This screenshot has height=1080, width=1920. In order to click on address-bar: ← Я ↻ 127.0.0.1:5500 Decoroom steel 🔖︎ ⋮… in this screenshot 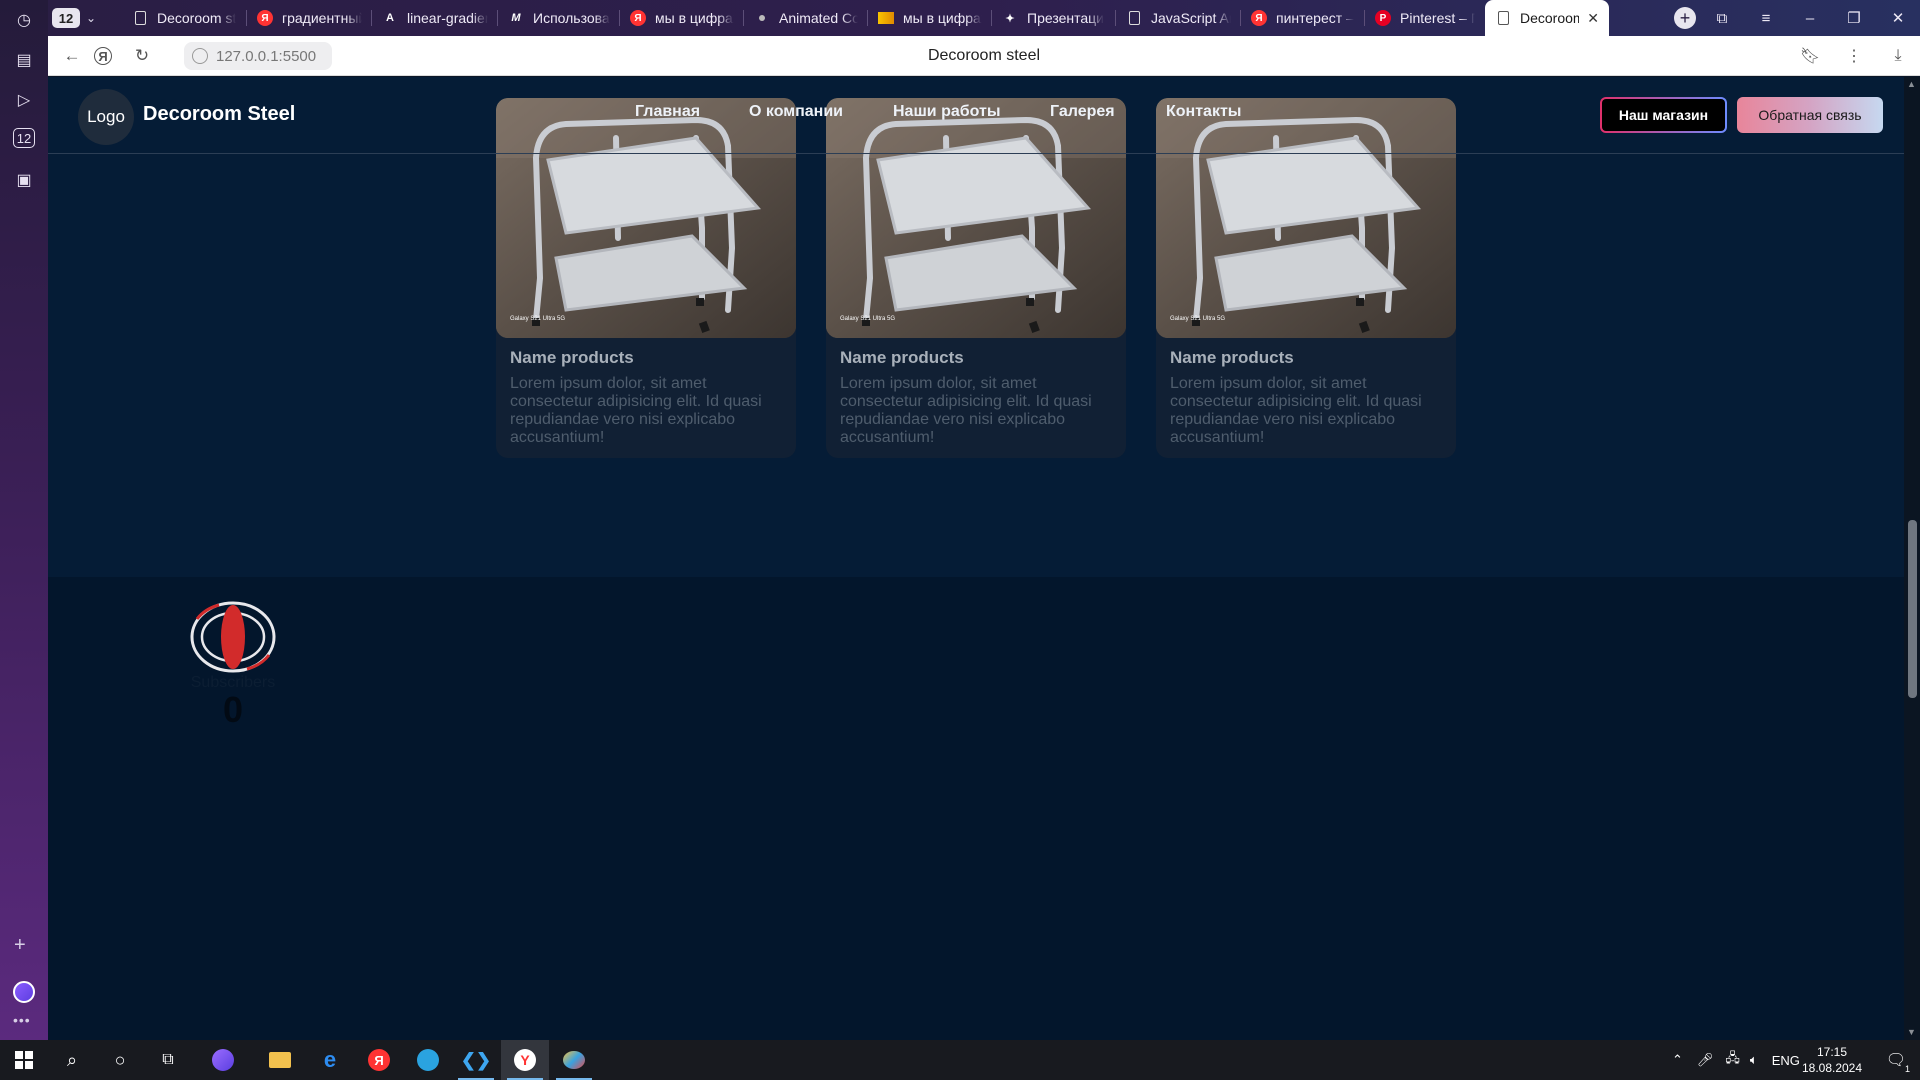, I will do `click(984, 56)`.